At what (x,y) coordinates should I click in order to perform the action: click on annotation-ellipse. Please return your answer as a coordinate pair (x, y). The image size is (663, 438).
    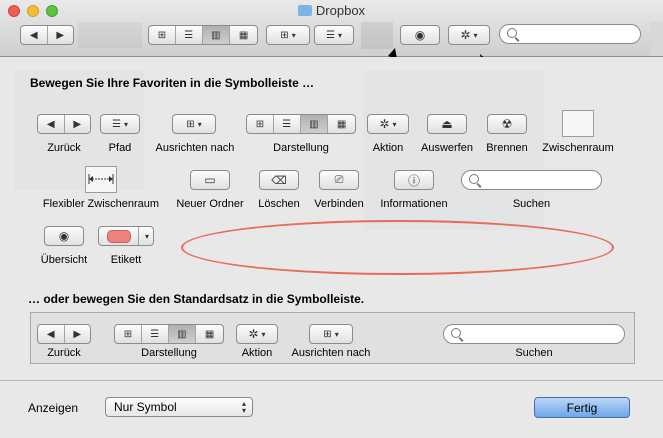
    Looking at the image, I should click on (397, 247).